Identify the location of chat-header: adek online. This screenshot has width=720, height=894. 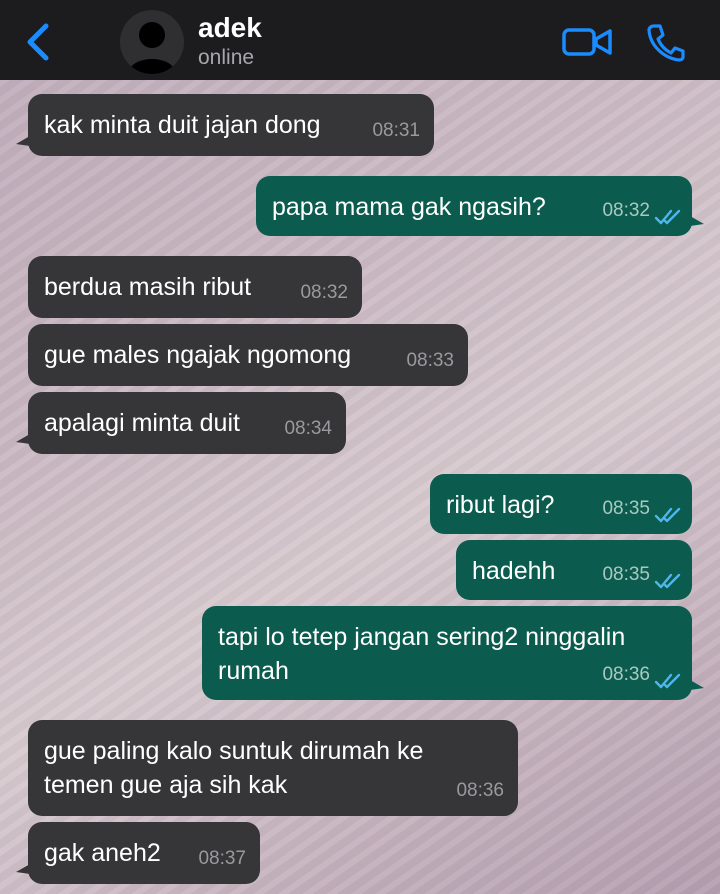
(360, 40).